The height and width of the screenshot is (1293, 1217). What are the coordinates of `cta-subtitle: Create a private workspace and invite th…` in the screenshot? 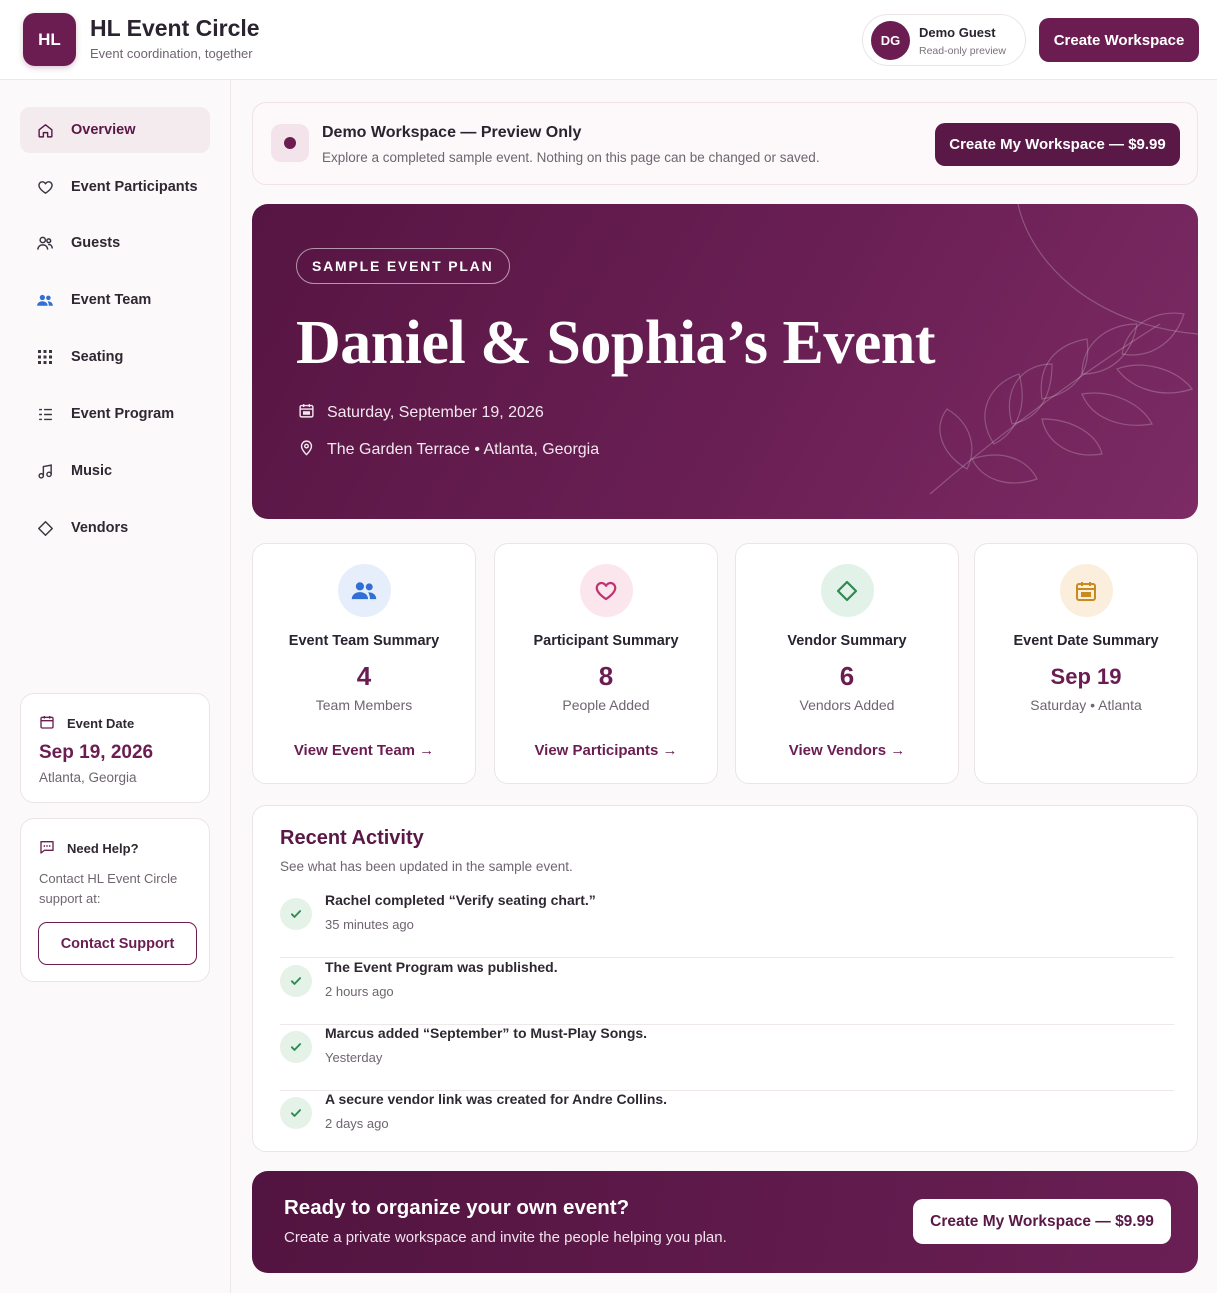 It's located at (505, 1237).